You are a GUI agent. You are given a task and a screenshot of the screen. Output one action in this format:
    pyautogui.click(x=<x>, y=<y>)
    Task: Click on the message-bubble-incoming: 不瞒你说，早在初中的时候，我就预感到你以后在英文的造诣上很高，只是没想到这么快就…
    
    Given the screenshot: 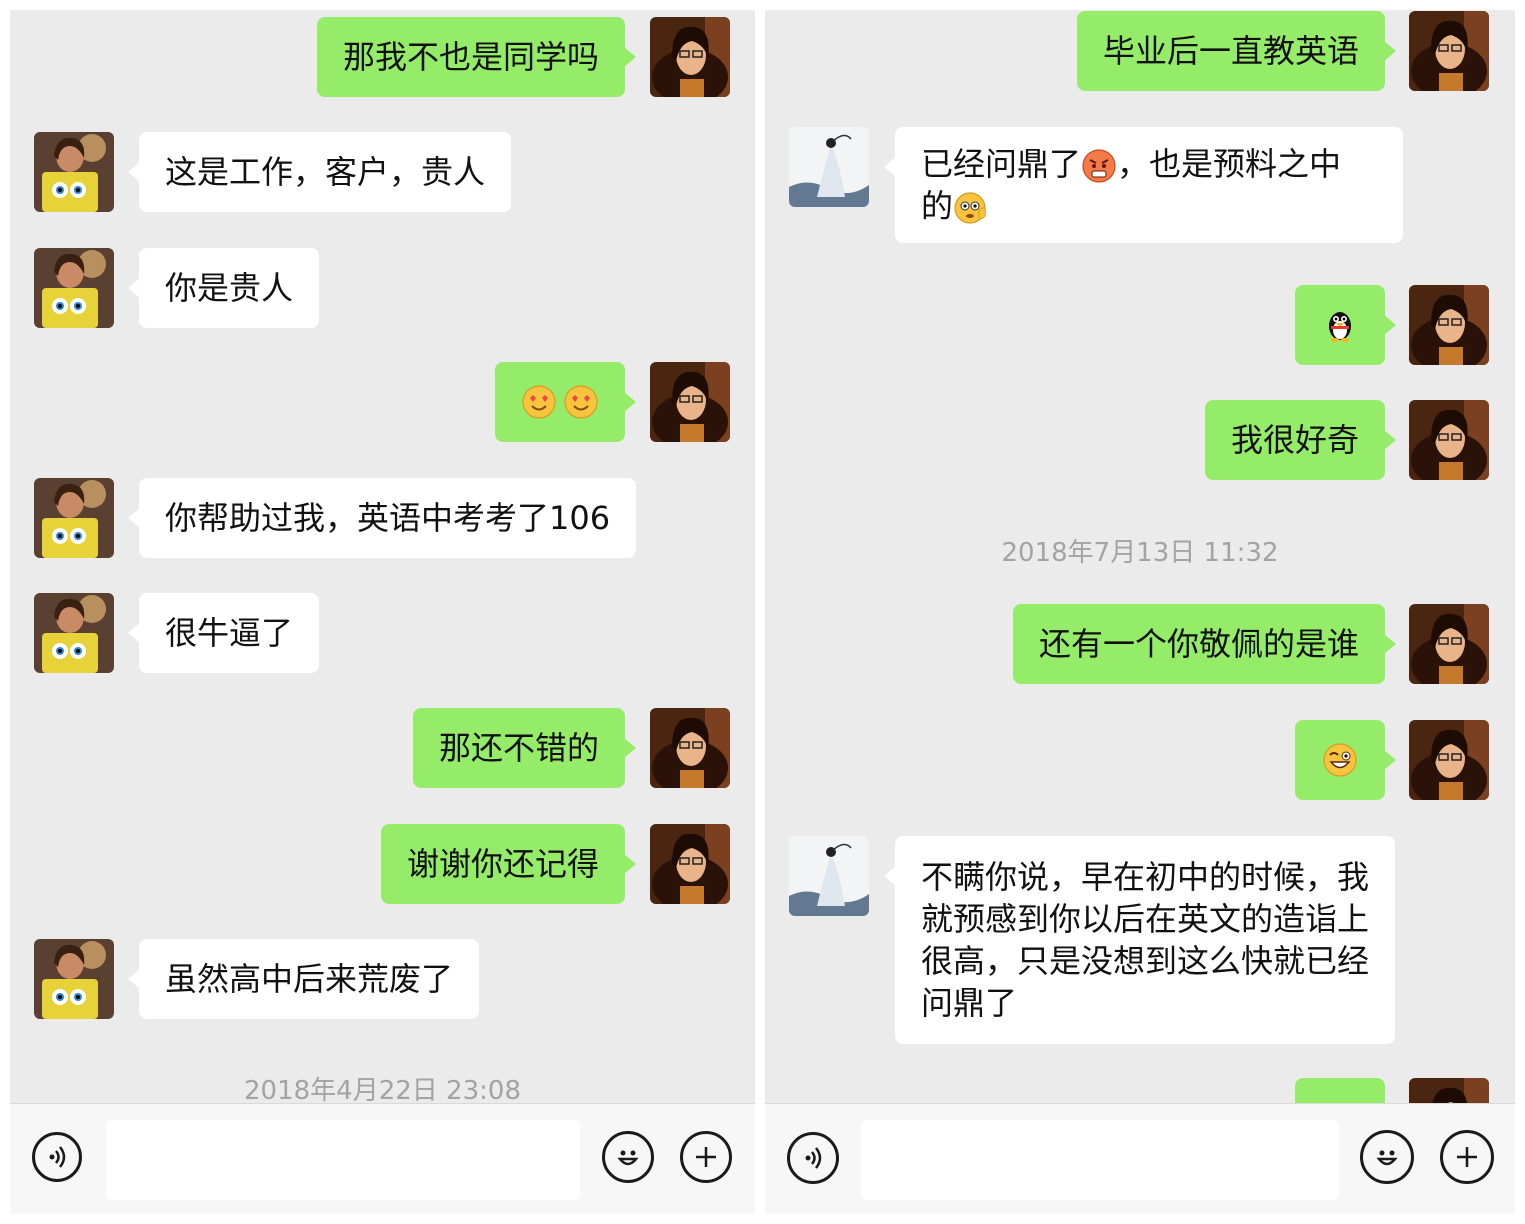 What is the action you would take?
    pyautogui.click(x=1139, y=940)
    